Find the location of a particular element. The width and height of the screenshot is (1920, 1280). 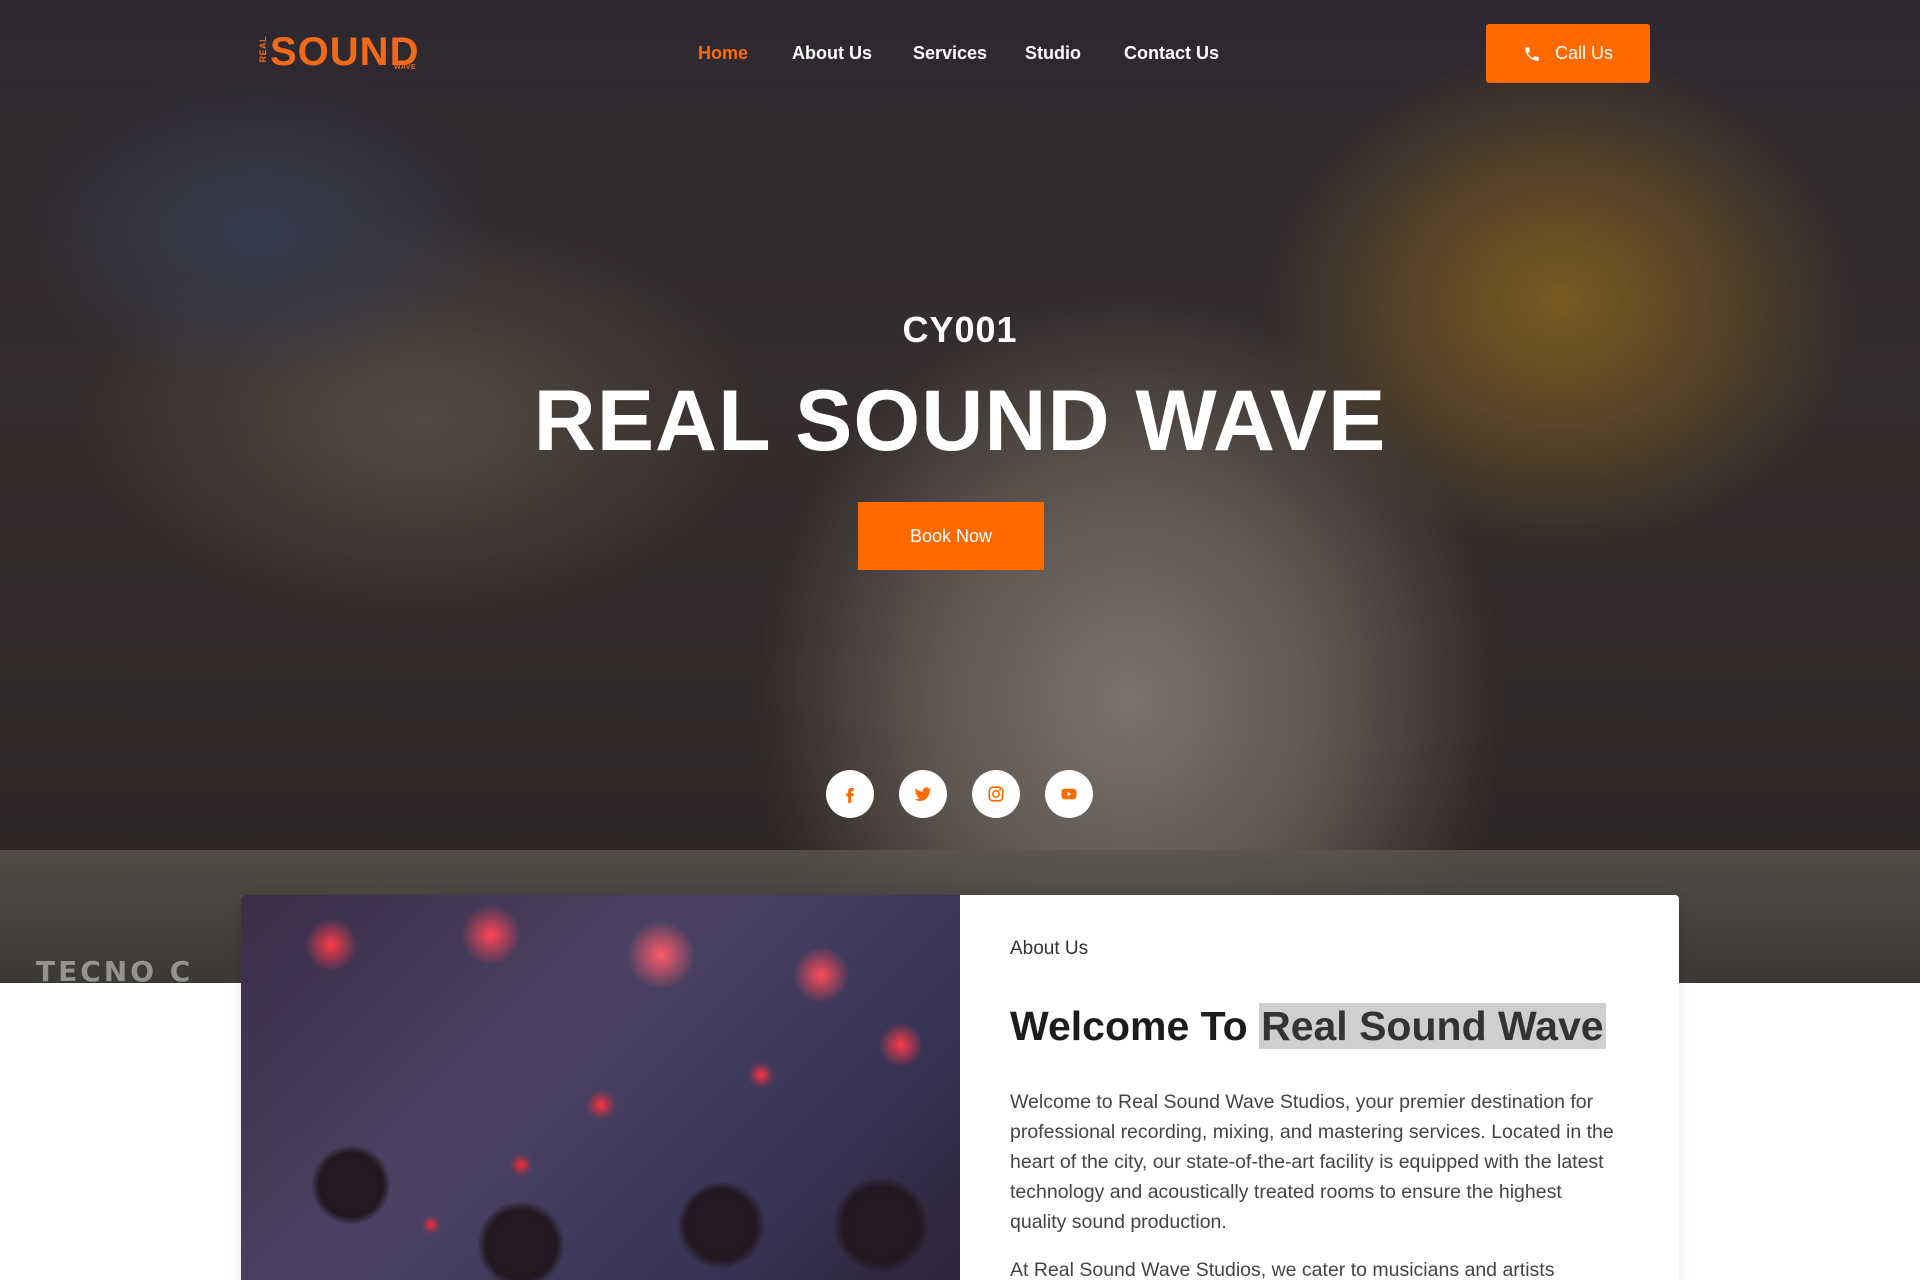

about-heading-highlight: Real Sound Wave is located at coordinates (1432, 1026).